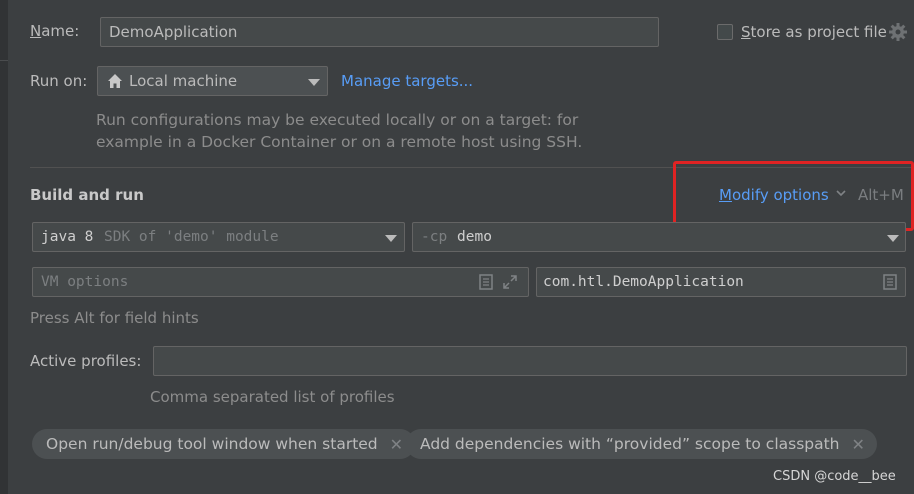 Image resolution: width=914 pixels, height=494 pixels. What do you see at coordinates (280, 282) in the screenshot?
I see `vm-options-field: VM options` at bounding box center [280, 282].